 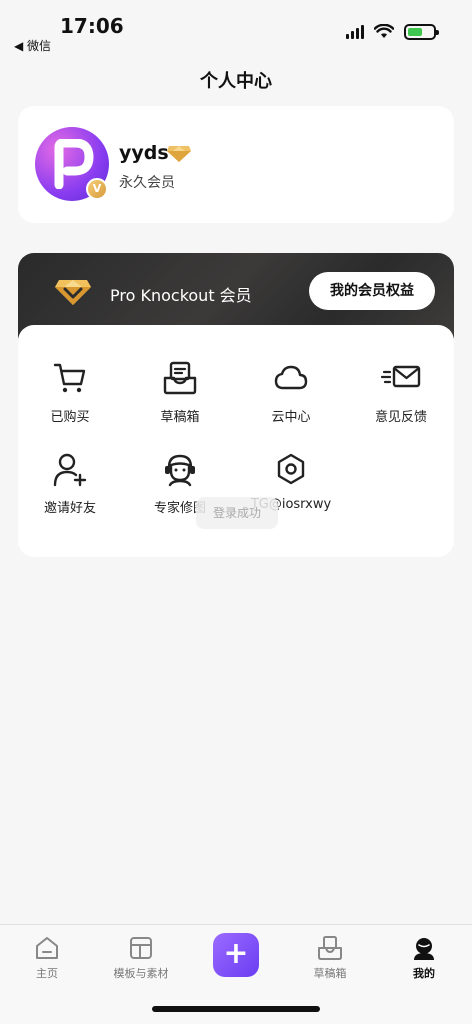 I want to click on home-indicator, so click(x=236, y=1009).